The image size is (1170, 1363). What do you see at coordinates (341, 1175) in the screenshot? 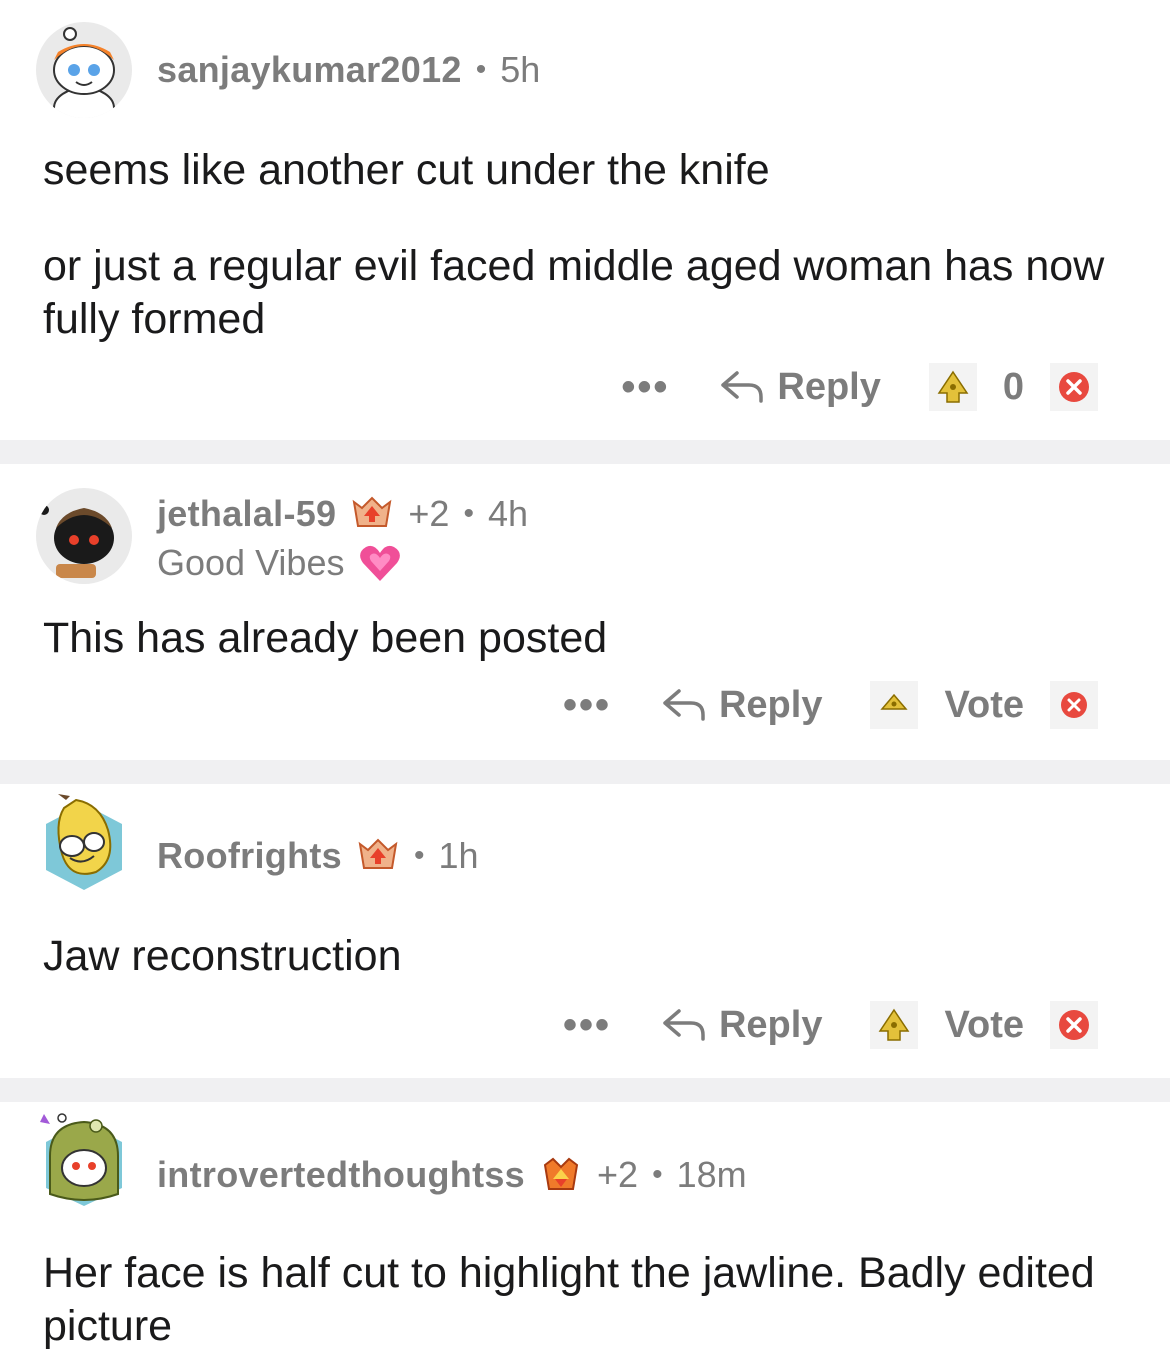
I see `username: introvertedthoughtss` at bounding box center [341, 1175].